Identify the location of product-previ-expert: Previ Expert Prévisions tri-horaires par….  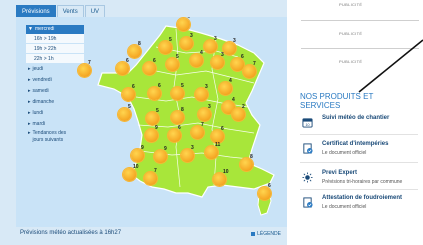
(360, 182).